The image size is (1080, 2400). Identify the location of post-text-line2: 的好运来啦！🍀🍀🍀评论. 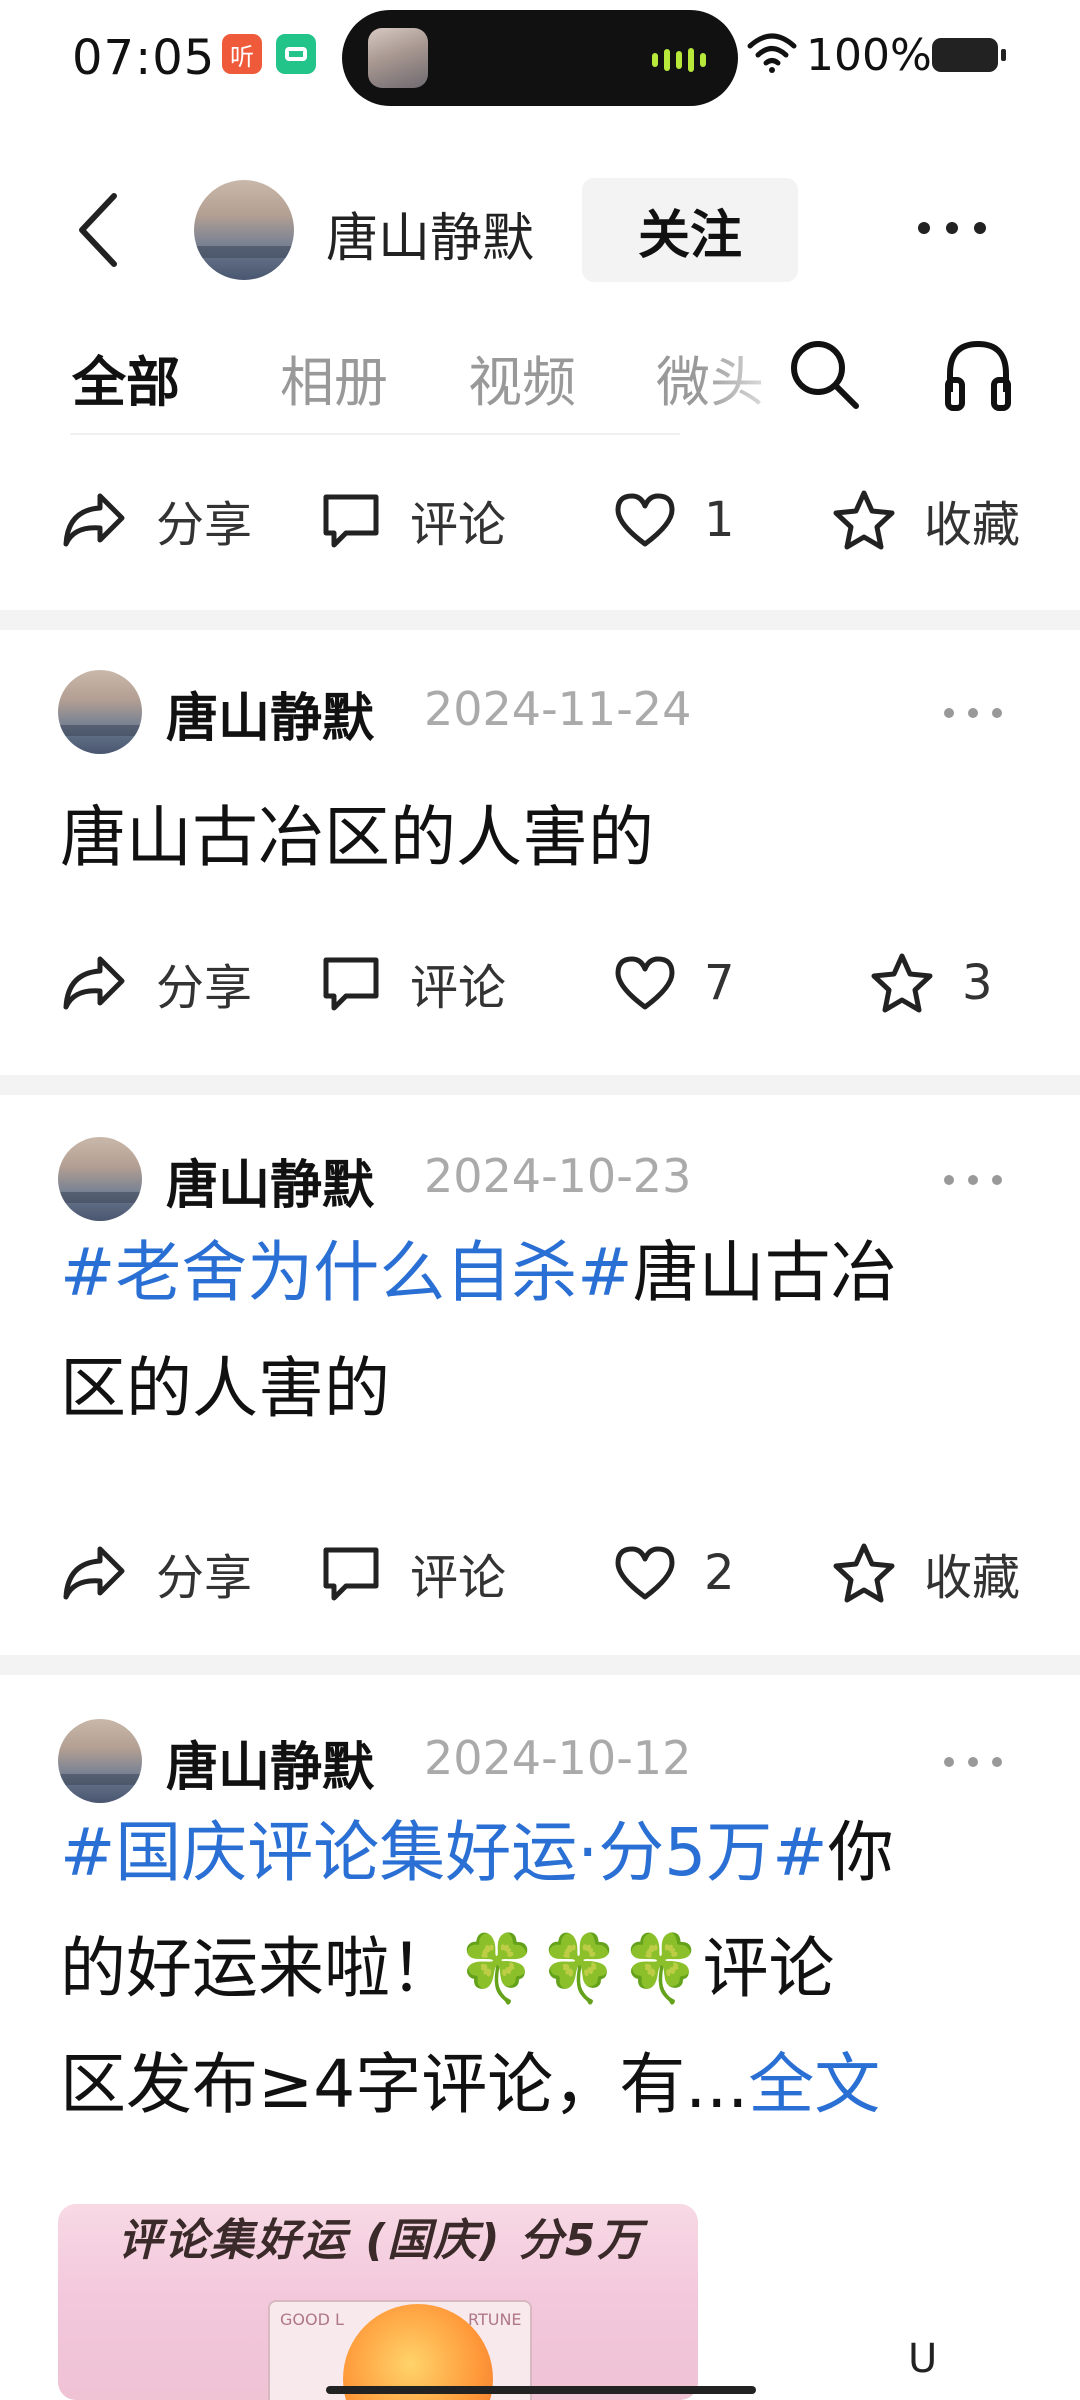
(447, 1968).